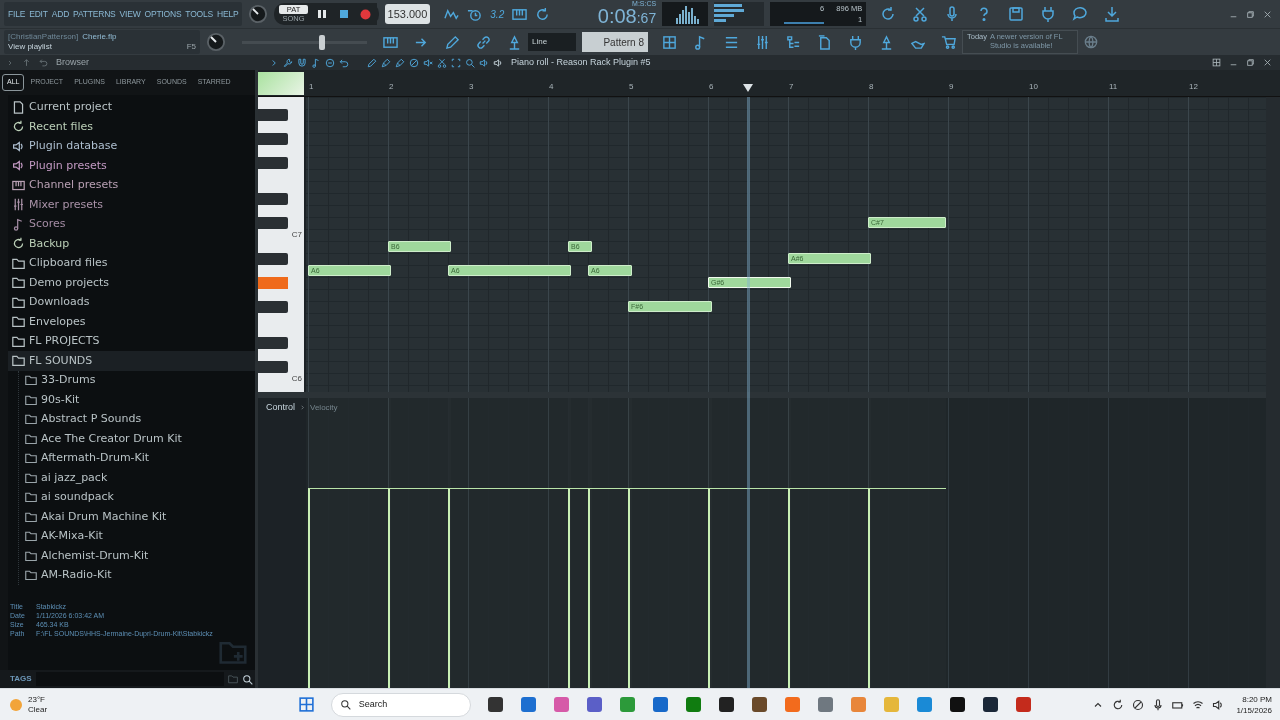 This screenshot has height=720, width=1280. I want to click on zoom-icon, so click(247, 679).